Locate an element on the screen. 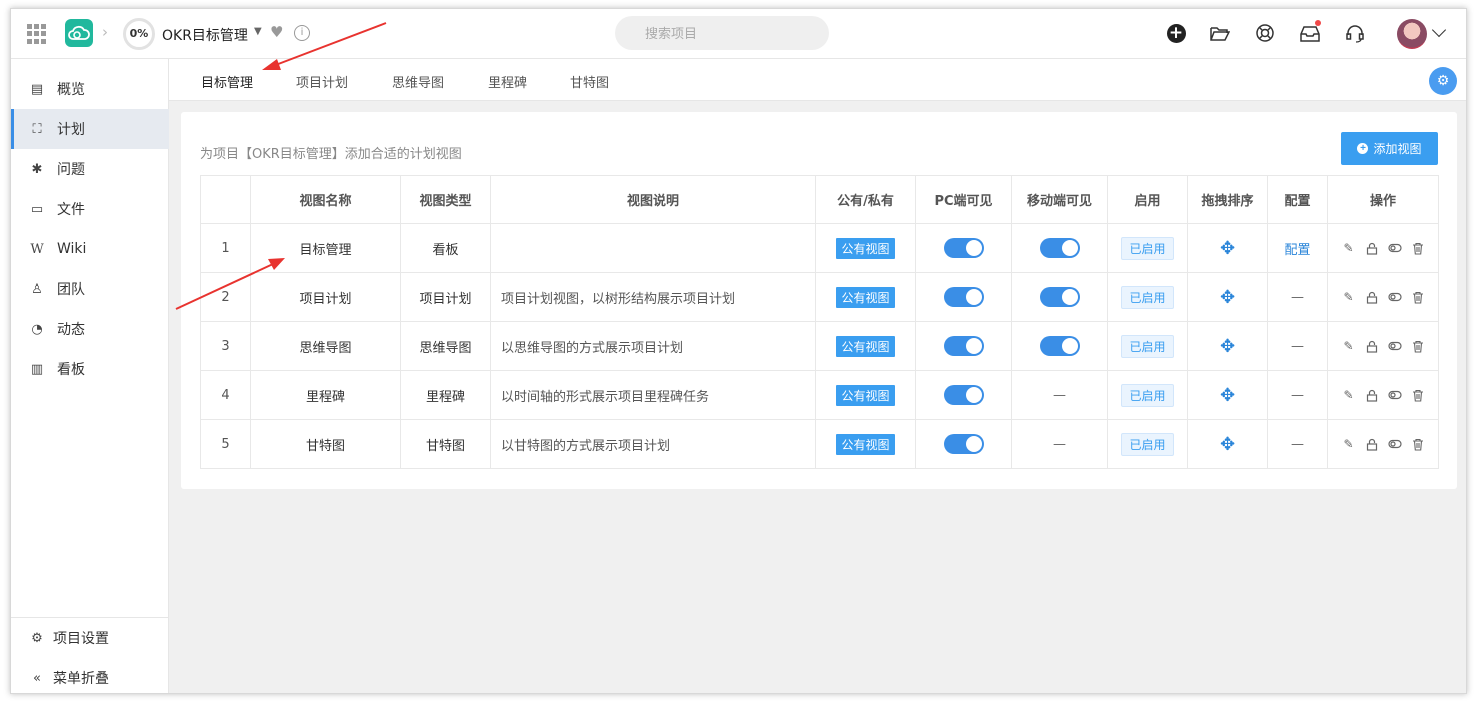 This screenshot has width=1477, height=702. row-index-value: 4 is located at coordinates (225, 395).